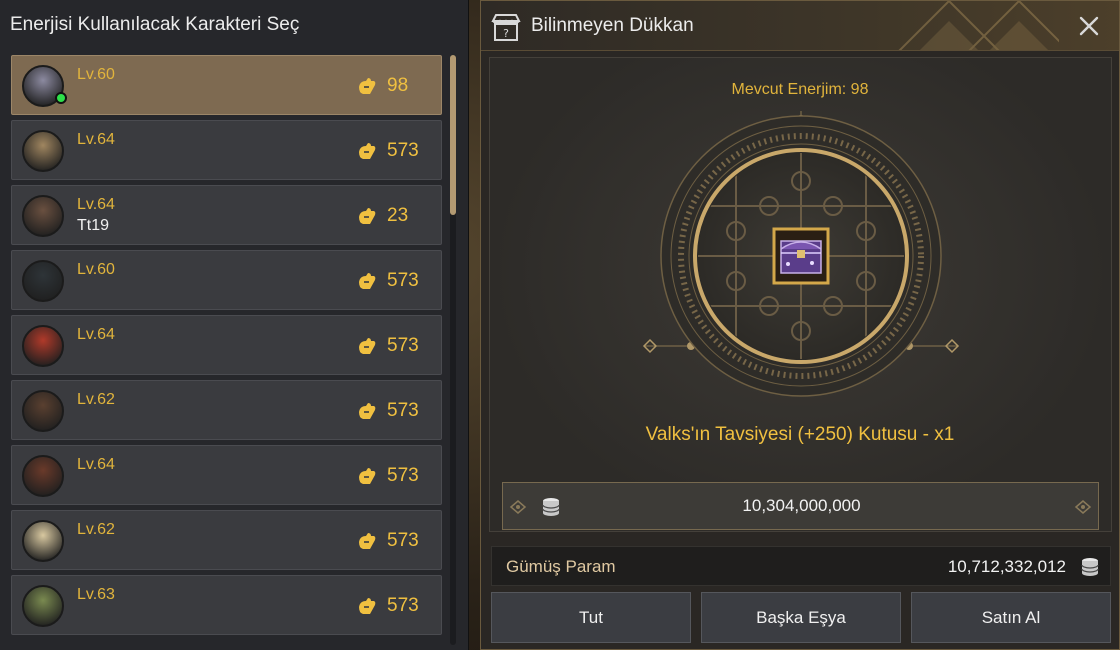 This screenshot has height=650, width=1120. What do you see at coordinates (1090, 567) in the screenshot?
I see `silver-coin-icon` at bounding box center [1090, 567].